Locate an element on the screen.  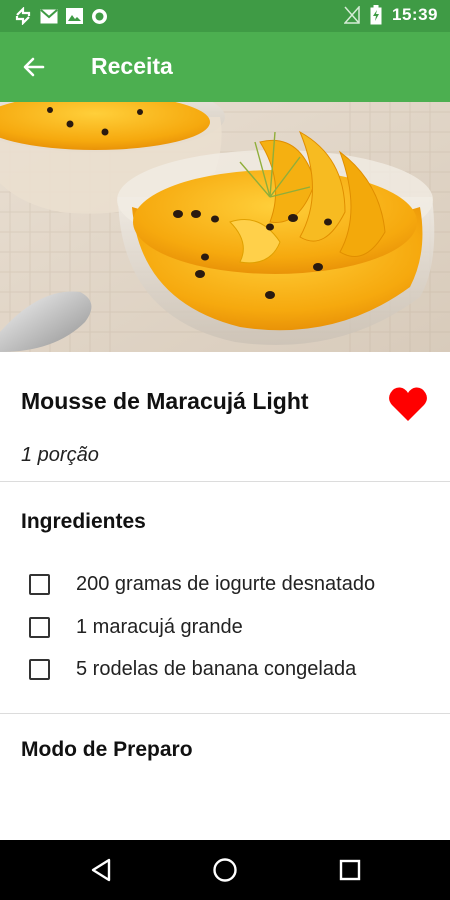
arrow-left-icon is located at coordinates (34, 67).